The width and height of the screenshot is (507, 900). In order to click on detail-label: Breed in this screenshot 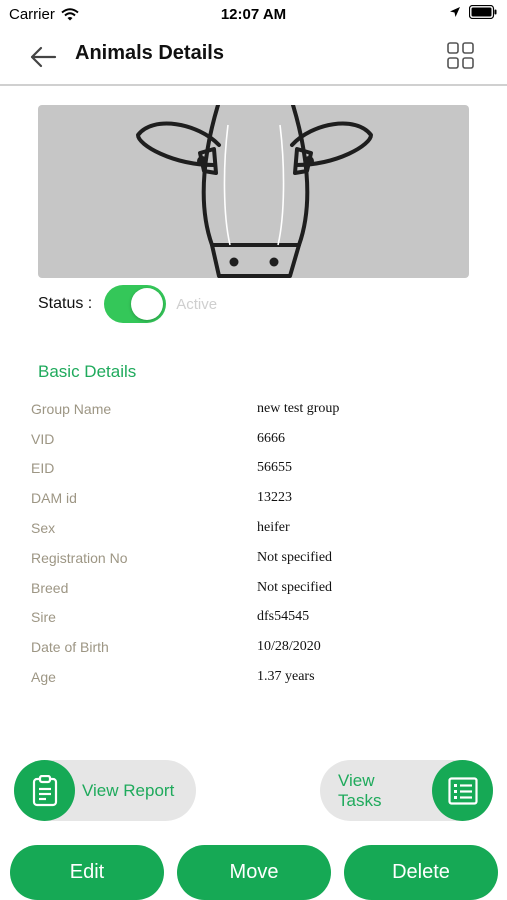, I will do `click(50, 587)`.